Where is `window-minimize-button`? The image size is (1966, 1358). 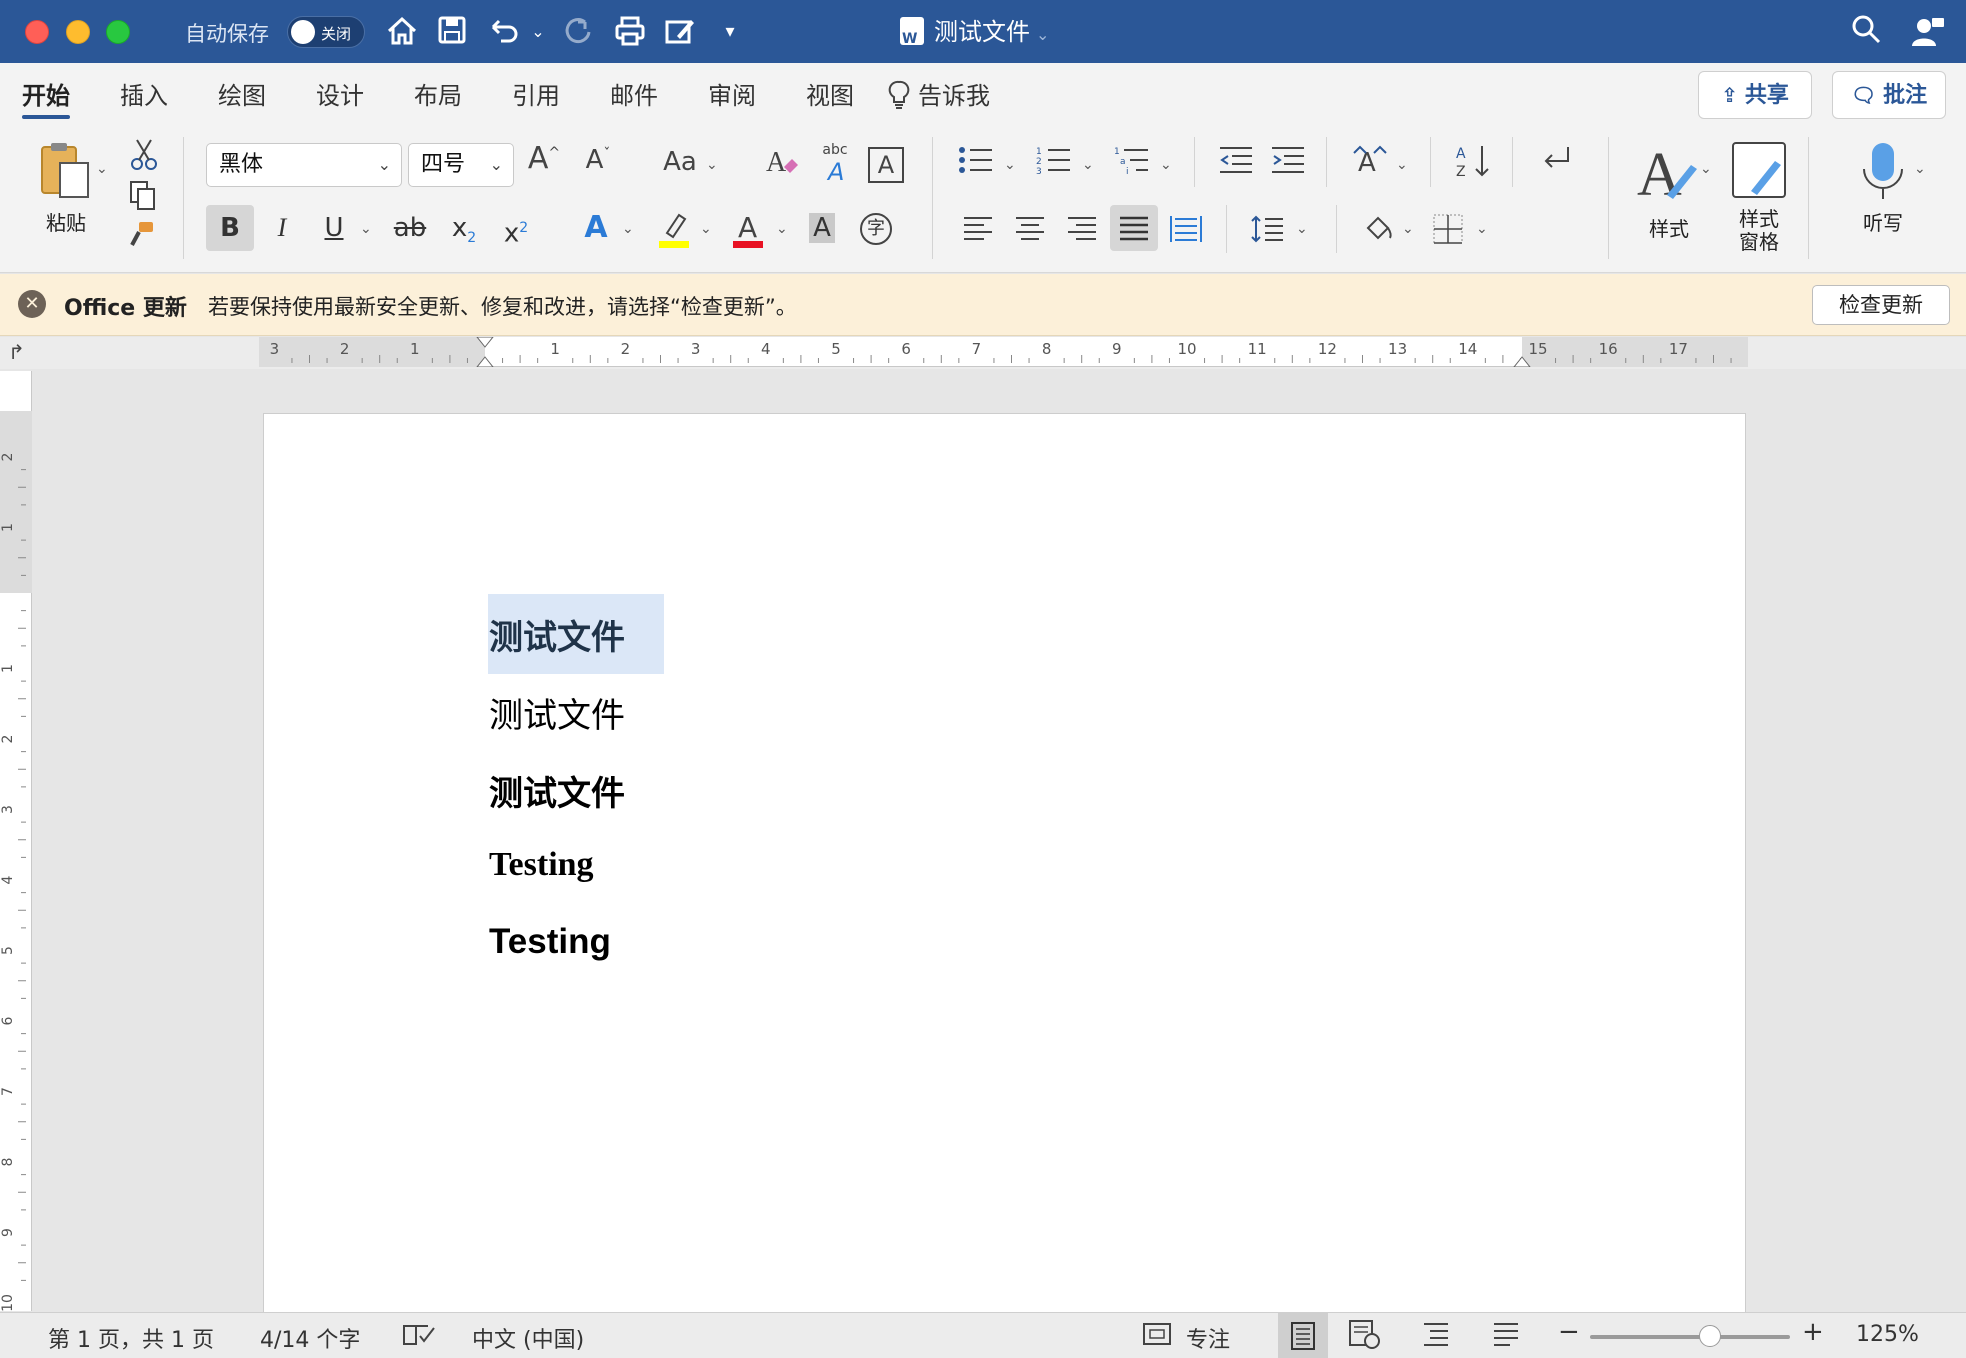
window-minimize-button is located at coordinates (78, 32).